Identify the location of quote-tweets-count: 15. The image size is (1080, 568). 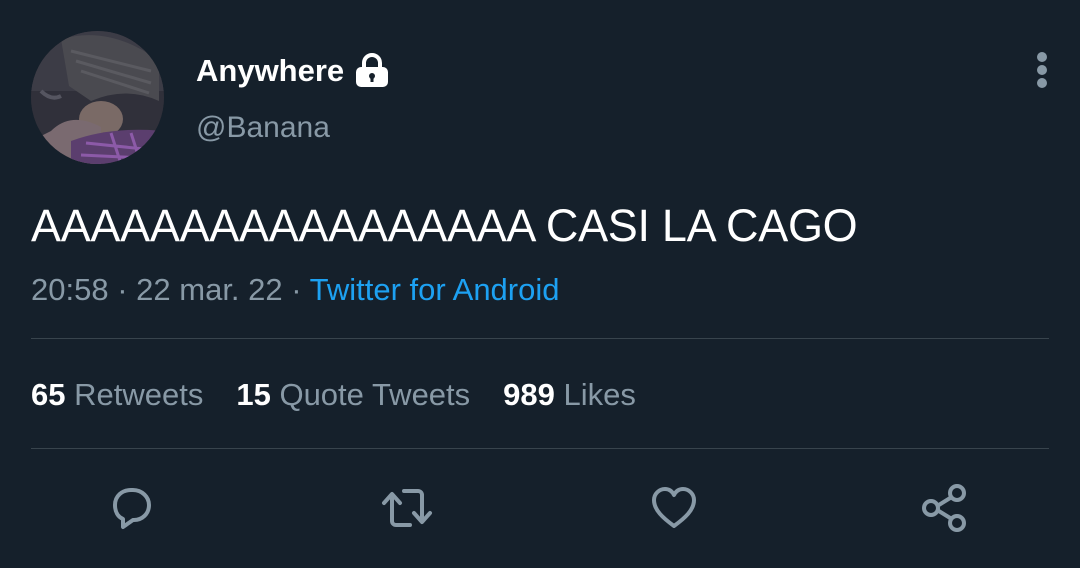
(253, 394).